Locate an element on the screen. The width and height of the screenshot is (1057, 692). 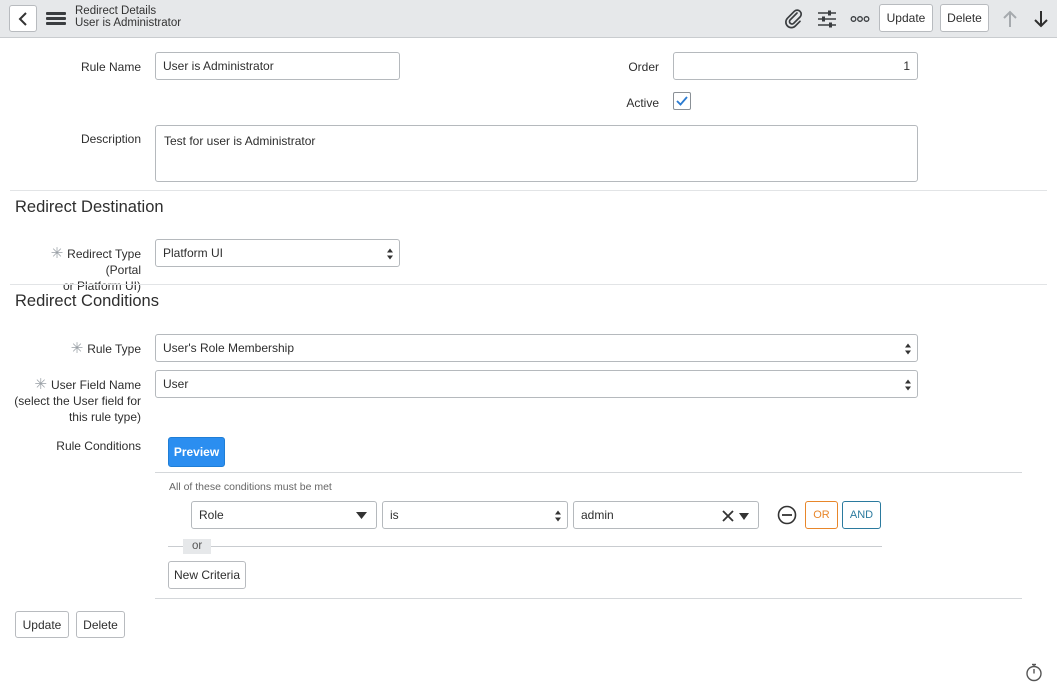
condition-field-value: Role is located at coordinates (211, 515).